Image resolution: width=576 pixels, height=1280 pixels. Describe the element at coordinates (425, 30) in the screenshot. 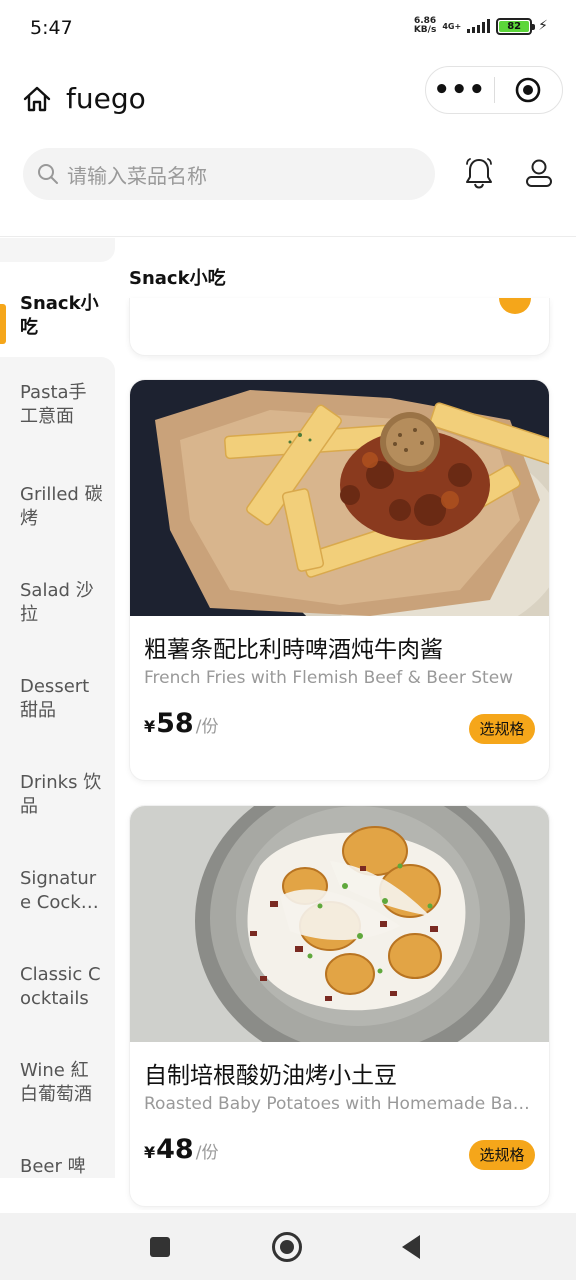

I see `network-speed-unit: KB/s` at that location.